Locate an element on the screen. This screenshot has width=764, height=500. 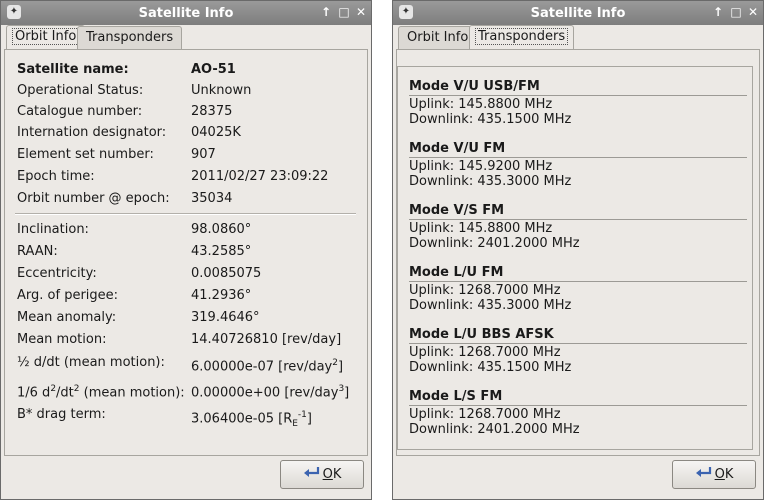
elem-row-mean-motion: Mean motion: 14.40726810 [rev/day] is located at coordinates (179, 339).